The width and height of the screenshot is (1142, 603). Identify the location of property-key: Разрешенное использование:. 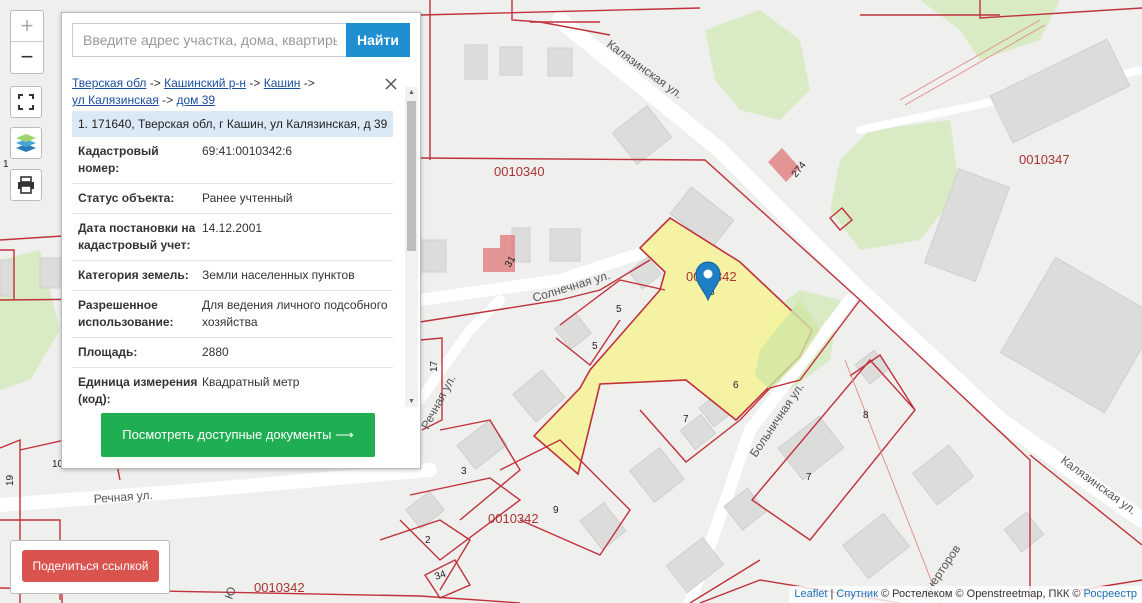
(126, 313).